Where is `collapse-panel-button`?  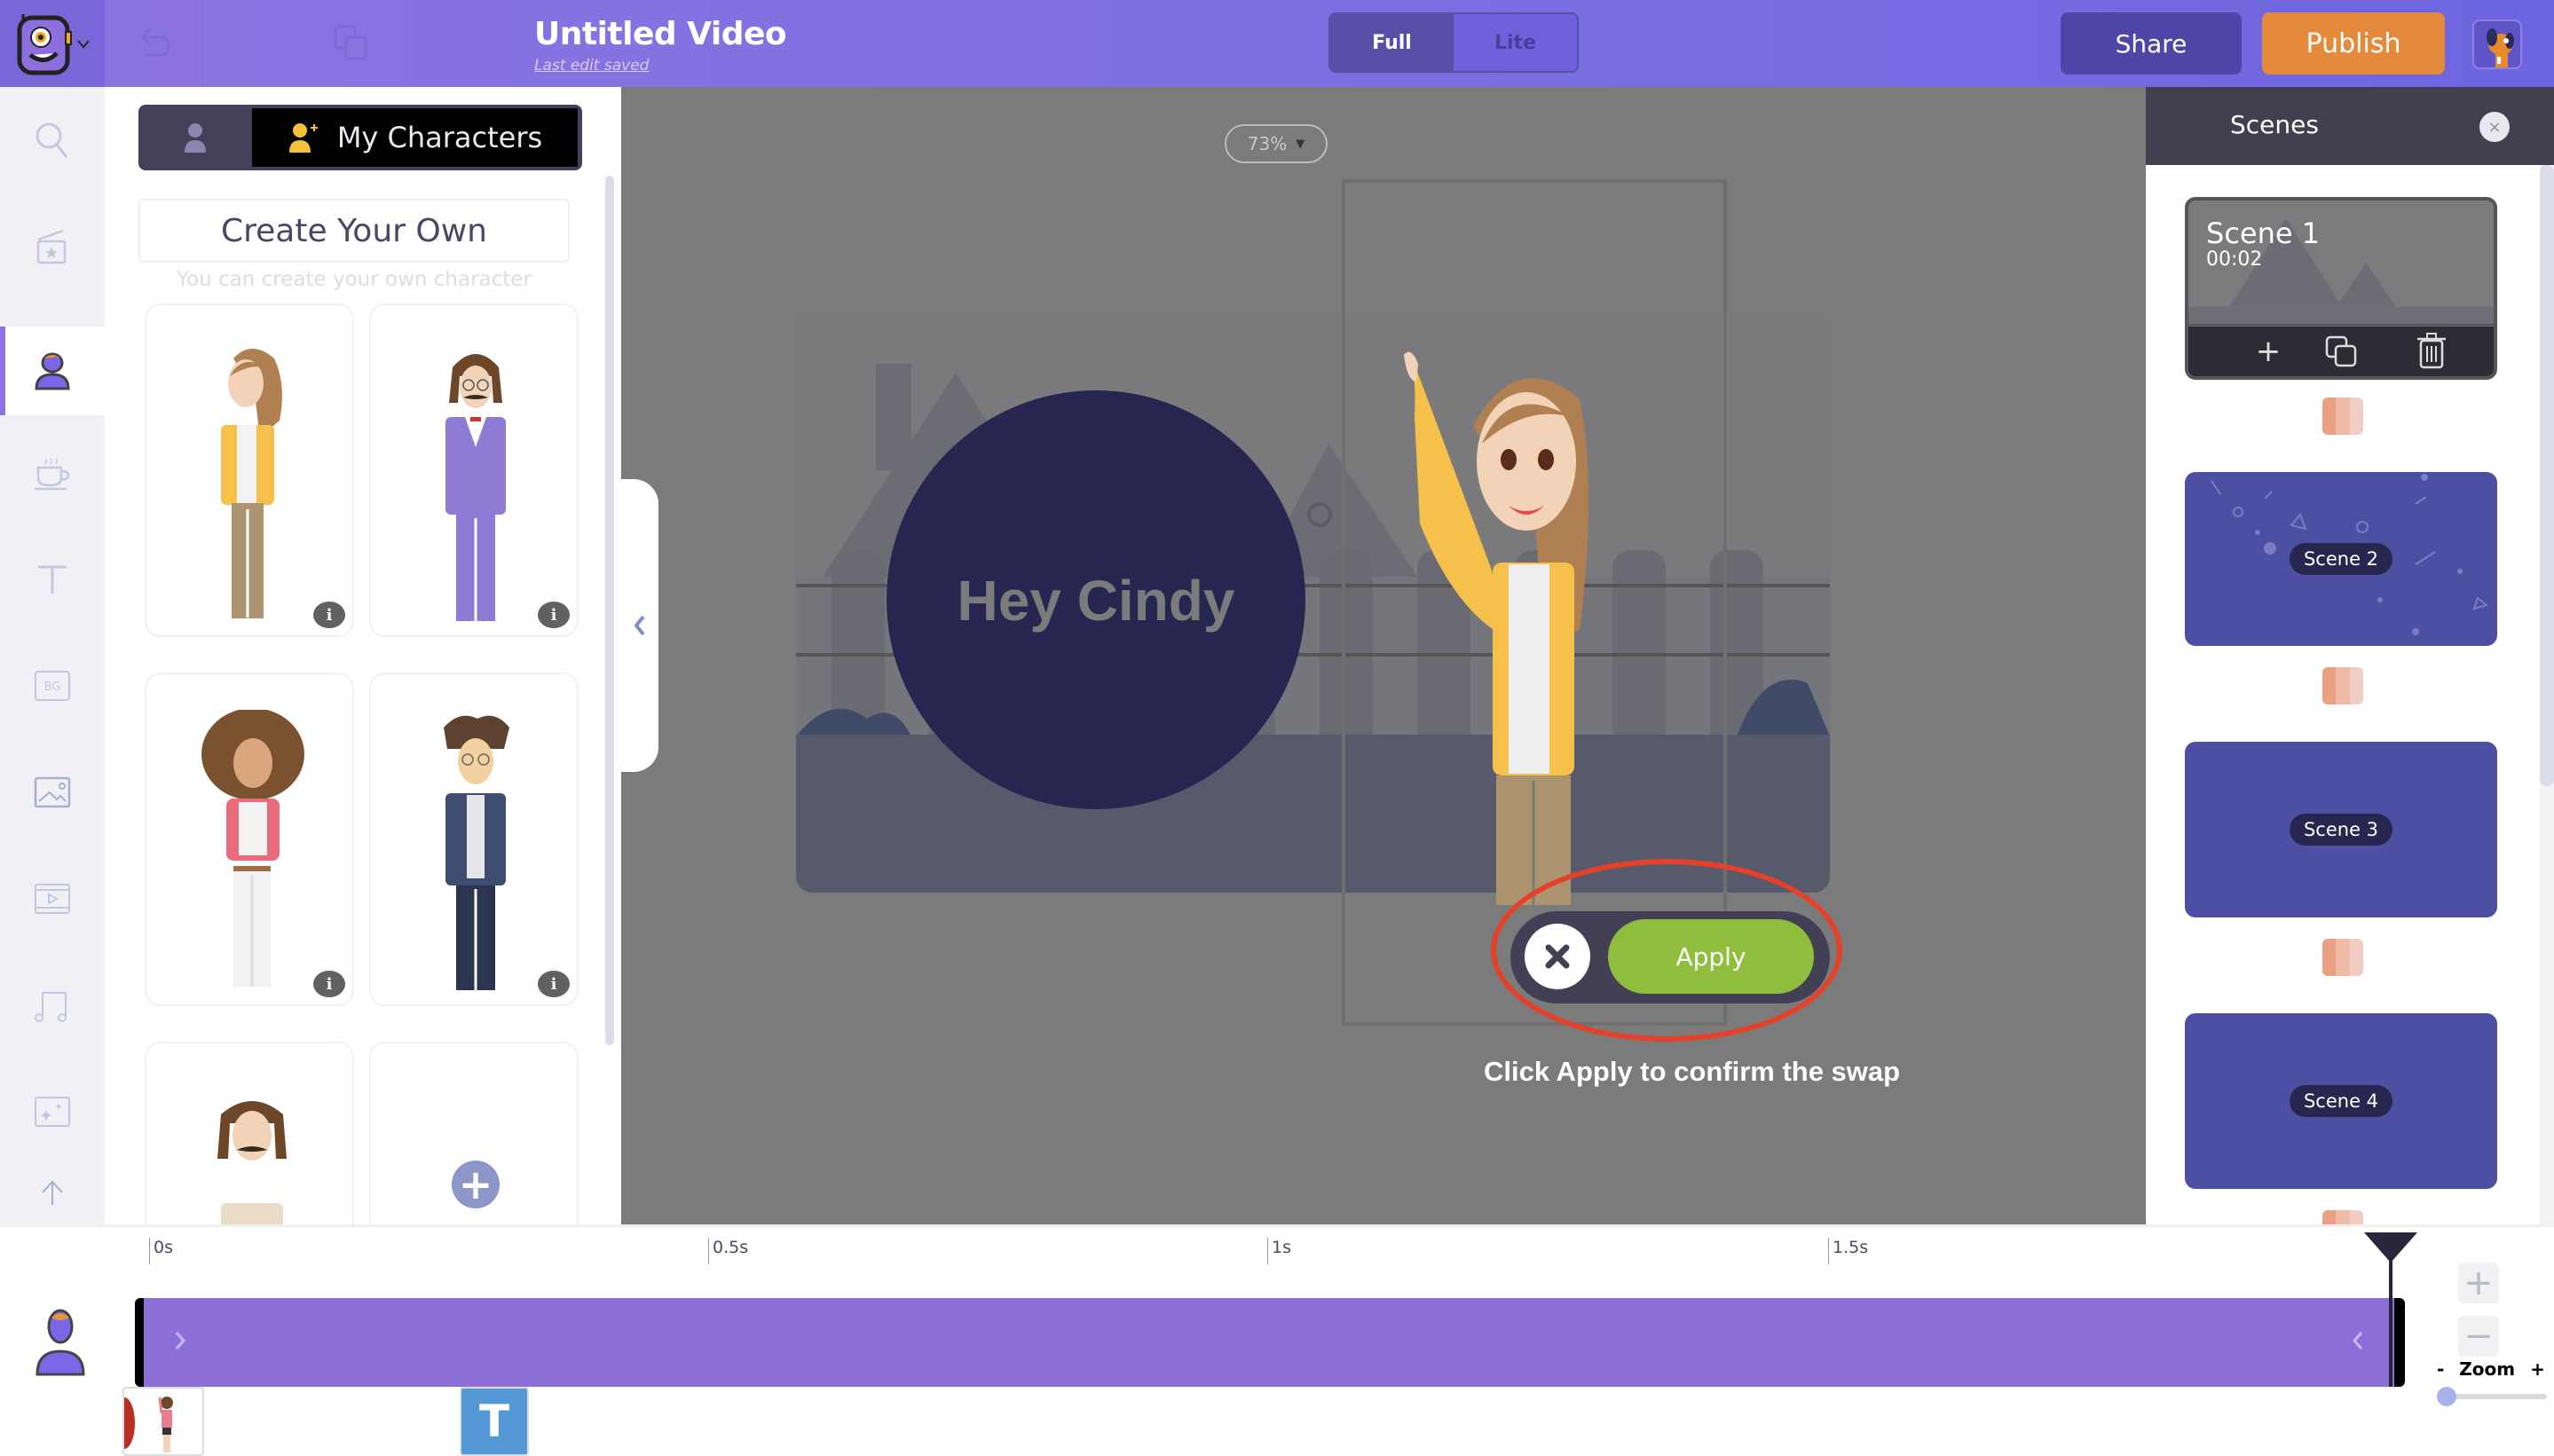
collapse-panel-button is located at coordinates (639, 625).